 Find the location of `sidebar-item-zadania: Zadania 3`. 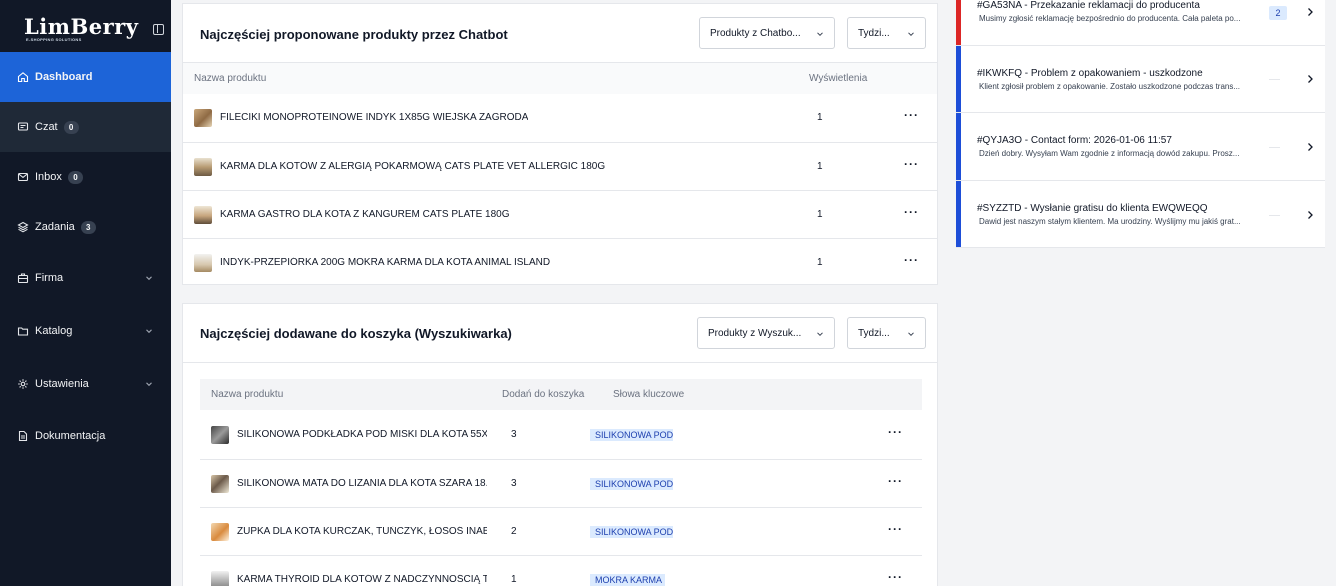

sidebar-item-zadania: Zadania 3 is located at coordinates (85, 227).